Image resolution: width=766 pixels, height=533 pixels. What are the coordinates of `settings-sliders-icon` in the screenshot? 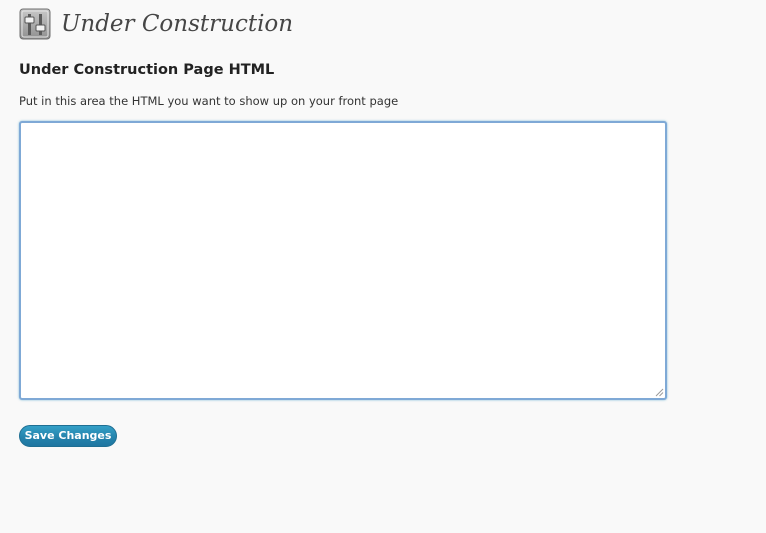 It's located at (35, 24).